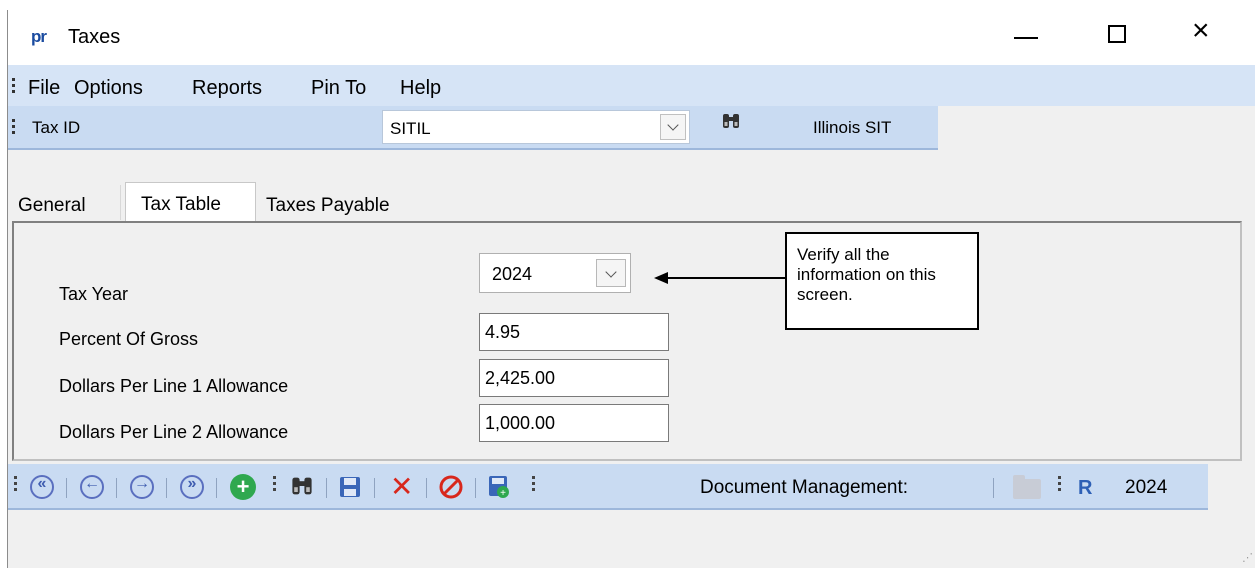 This screenshot has height=568, width=1255. What do you see at coordinates (1247, 557) in the screenshot?
I see `resize-grip-icon: ⋰` at bounding box center [1247, 557].